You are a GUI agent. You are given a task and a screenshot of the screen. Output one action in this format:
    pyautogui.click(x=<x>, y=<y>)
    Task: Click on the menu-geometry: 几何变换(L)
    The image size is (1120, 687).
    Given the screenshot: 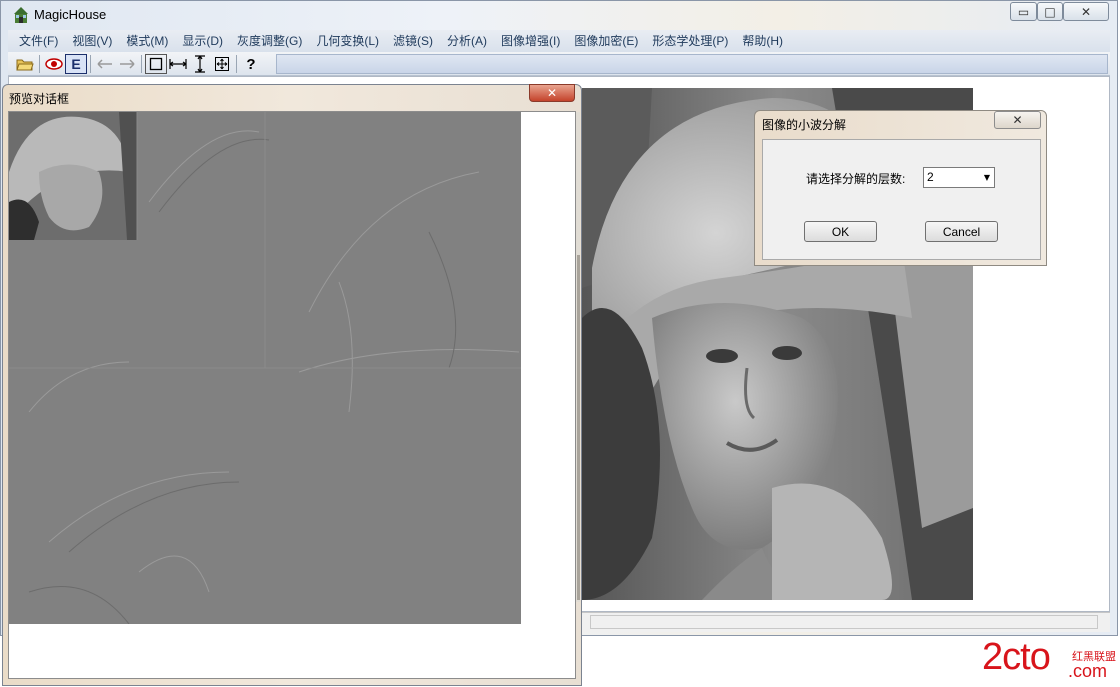 What is the action you would take?
    pyautogui.click(x=347, y=41)
    